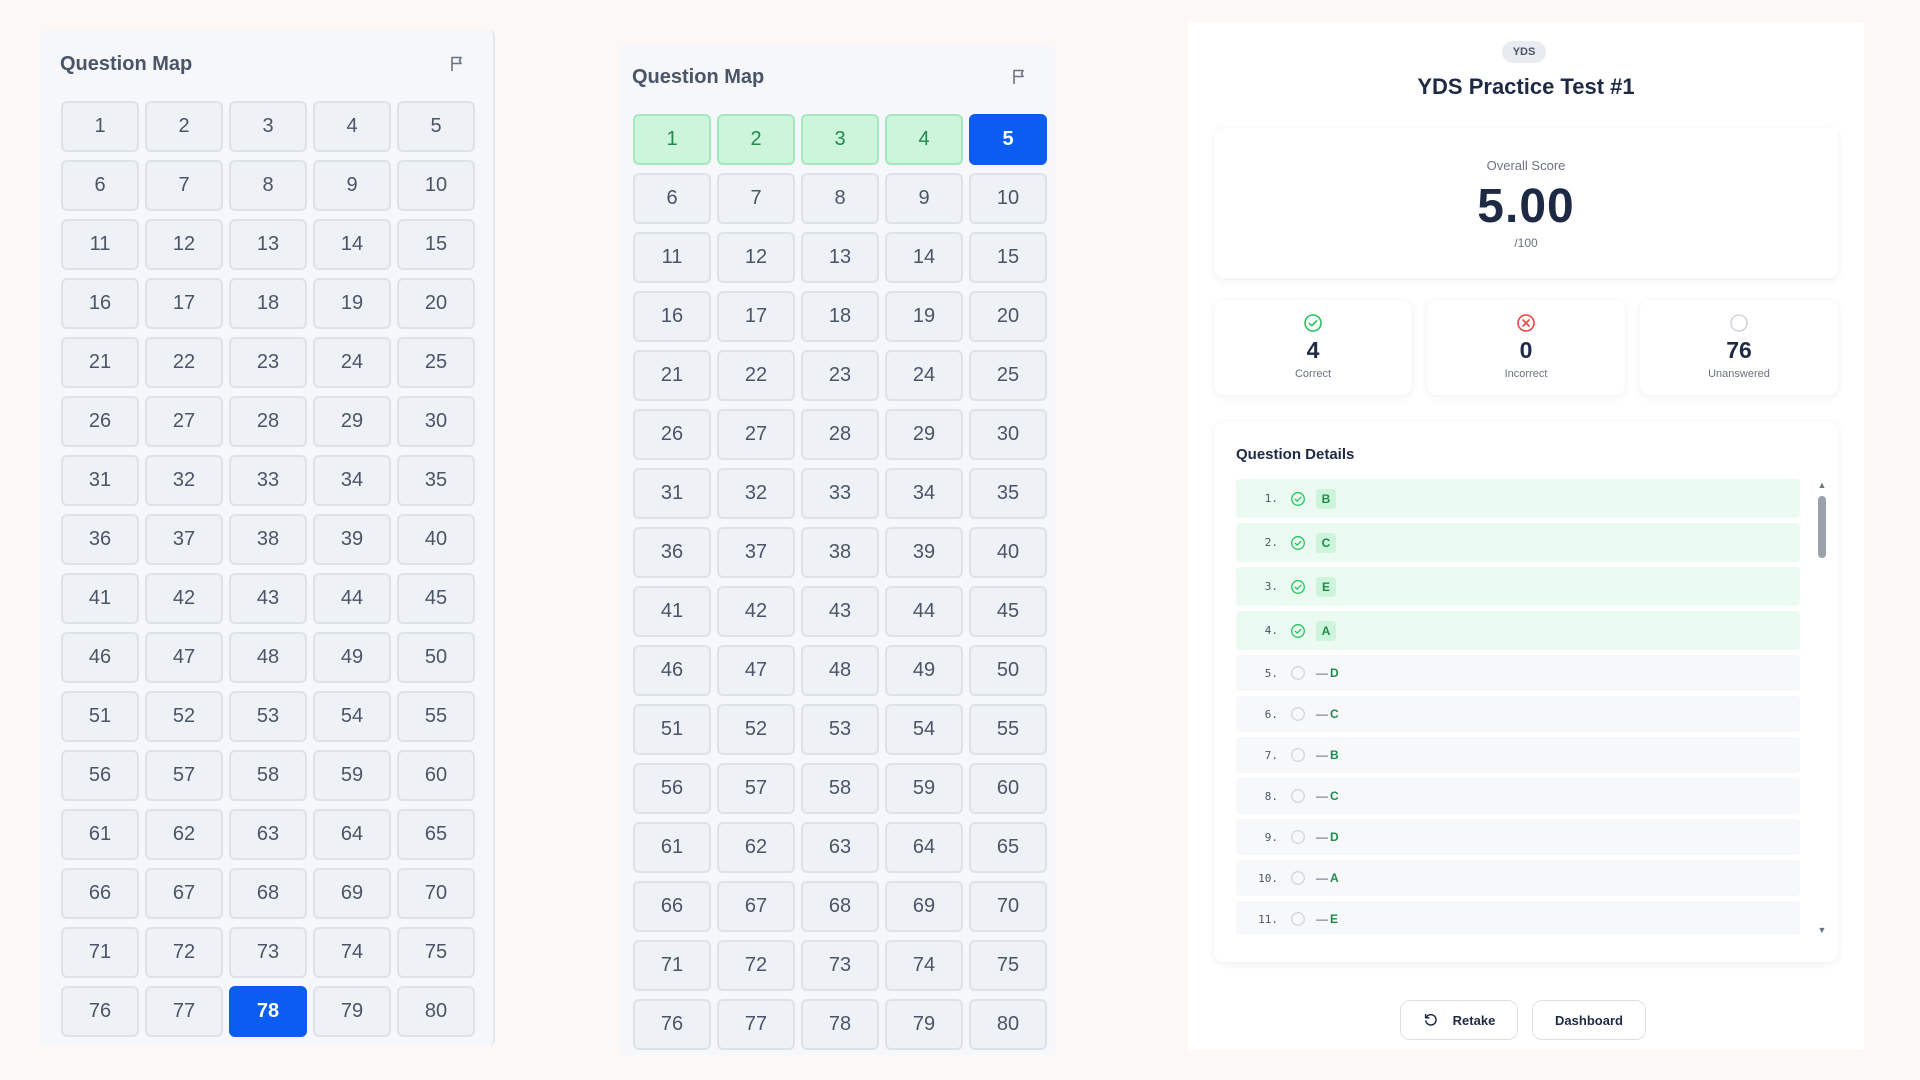 The image size is (1920, 1080). What do you see at coordinates (100, 244) in the screenshot?
I see `question-button-11: 11` at bounding box center [100, 244].